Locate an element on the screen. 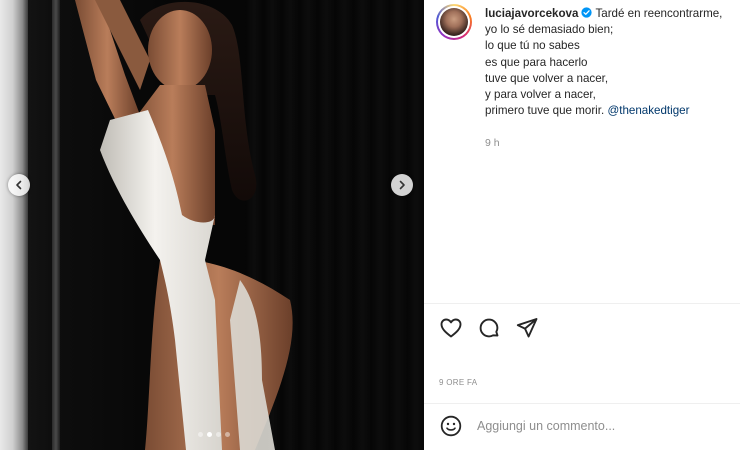 The height and width of the screenshot is (450, 740). caption-line: y para volver a nacer, is located at coordinates (540, 95).